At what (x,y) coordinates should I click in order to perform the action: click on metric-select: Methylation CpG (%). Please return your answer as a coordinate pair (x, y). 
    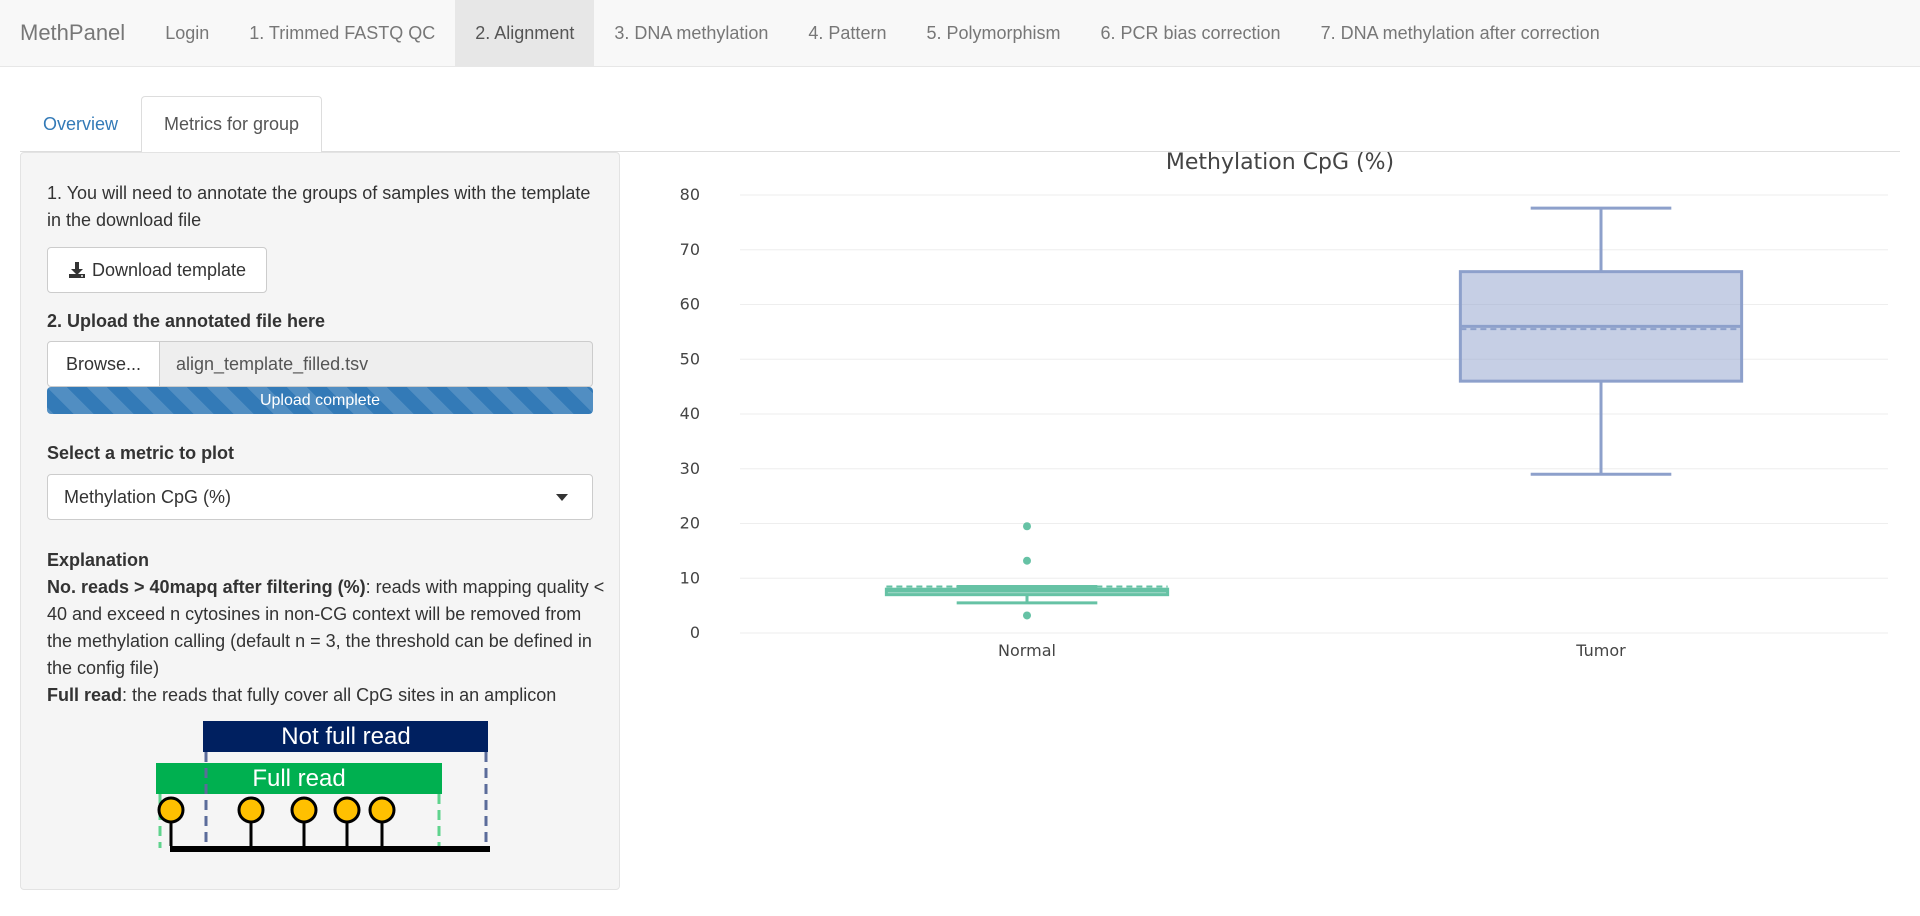
    Looking at the image, I should click on (320, 497).